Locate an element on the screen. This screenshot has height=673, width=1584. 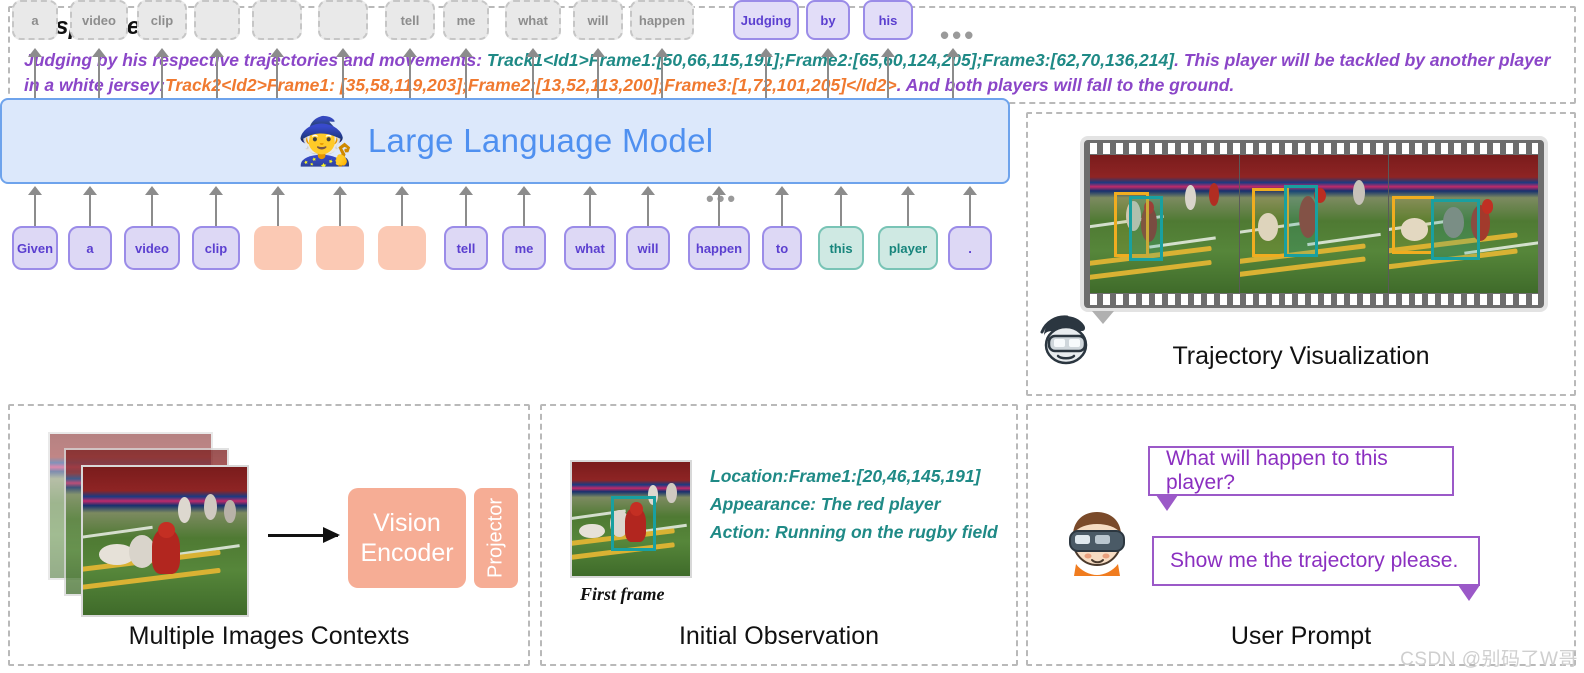
first-frame-bbox is located at coordinates (633, 523).